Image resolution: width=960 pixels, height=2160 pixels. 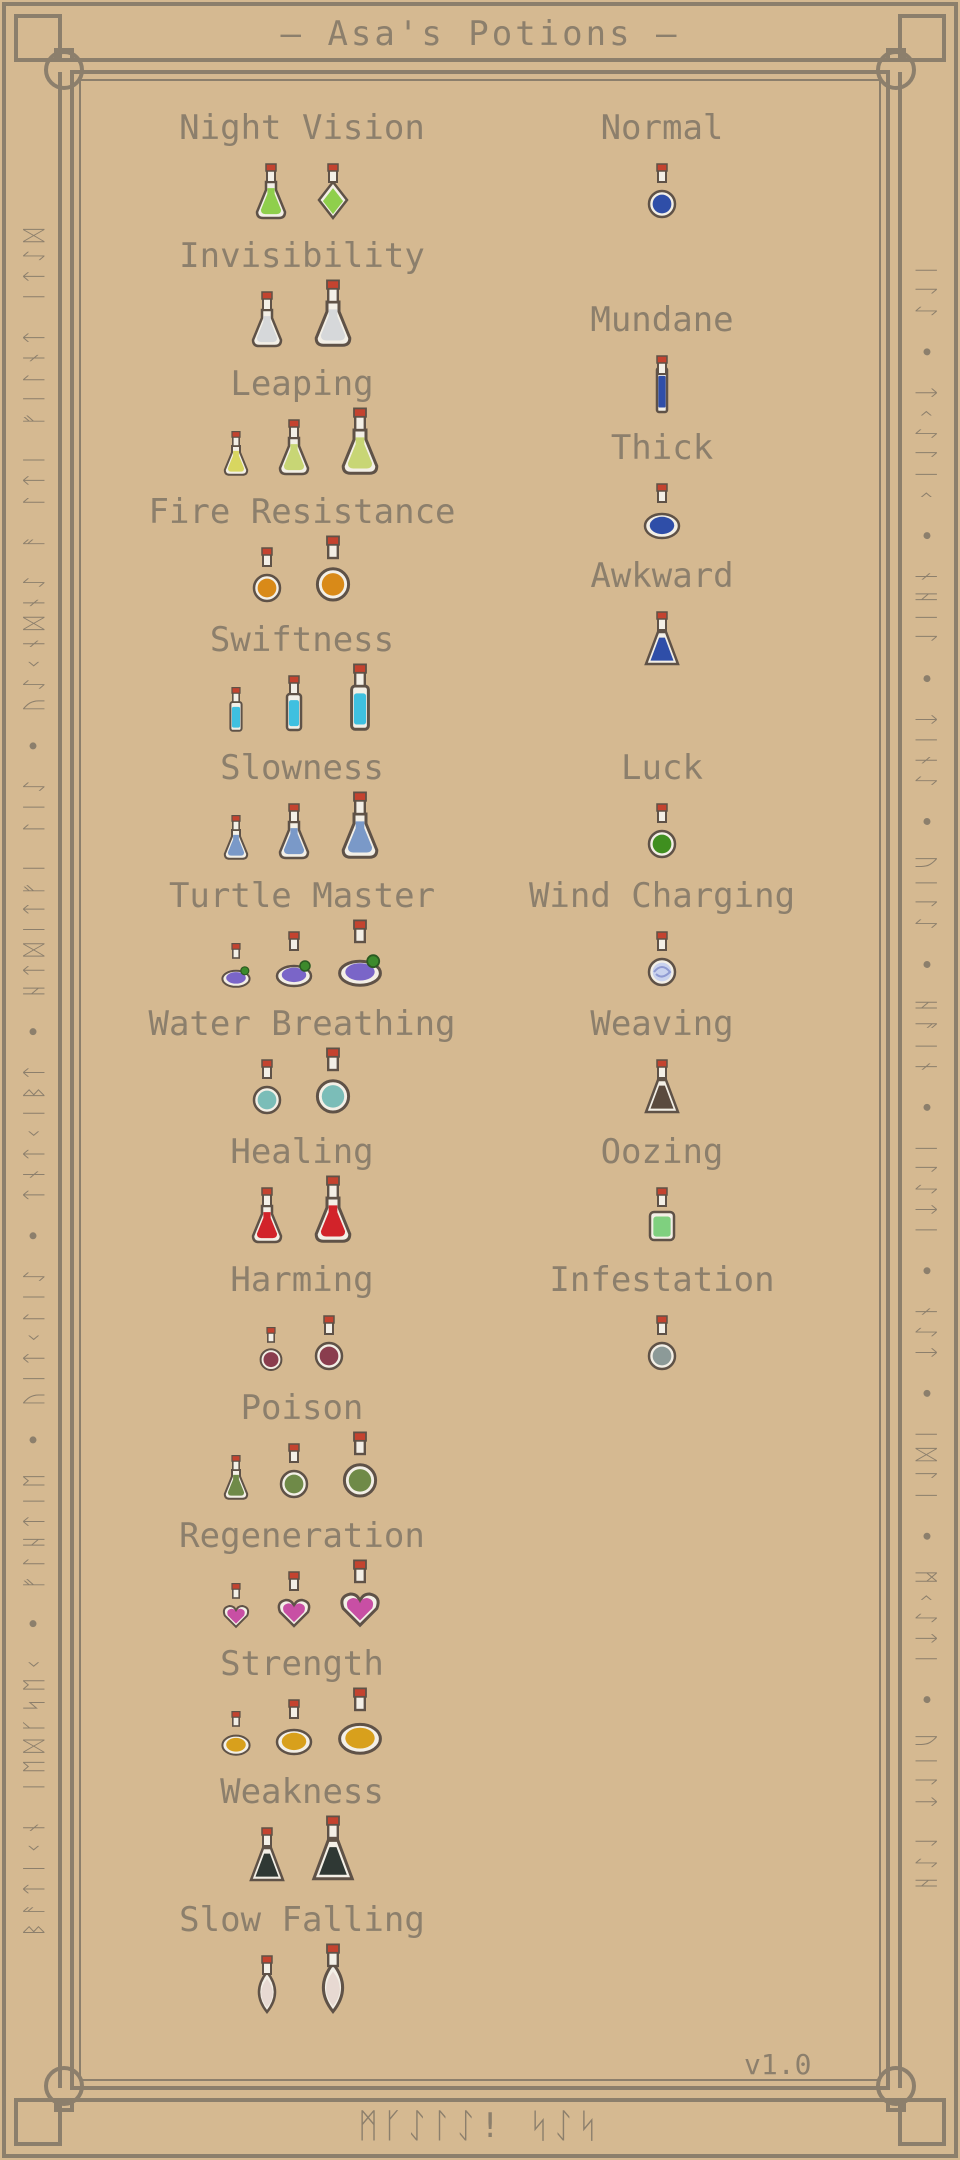 I want to click on page-title: — Asa's Potions —, so click(x=480, y=34).